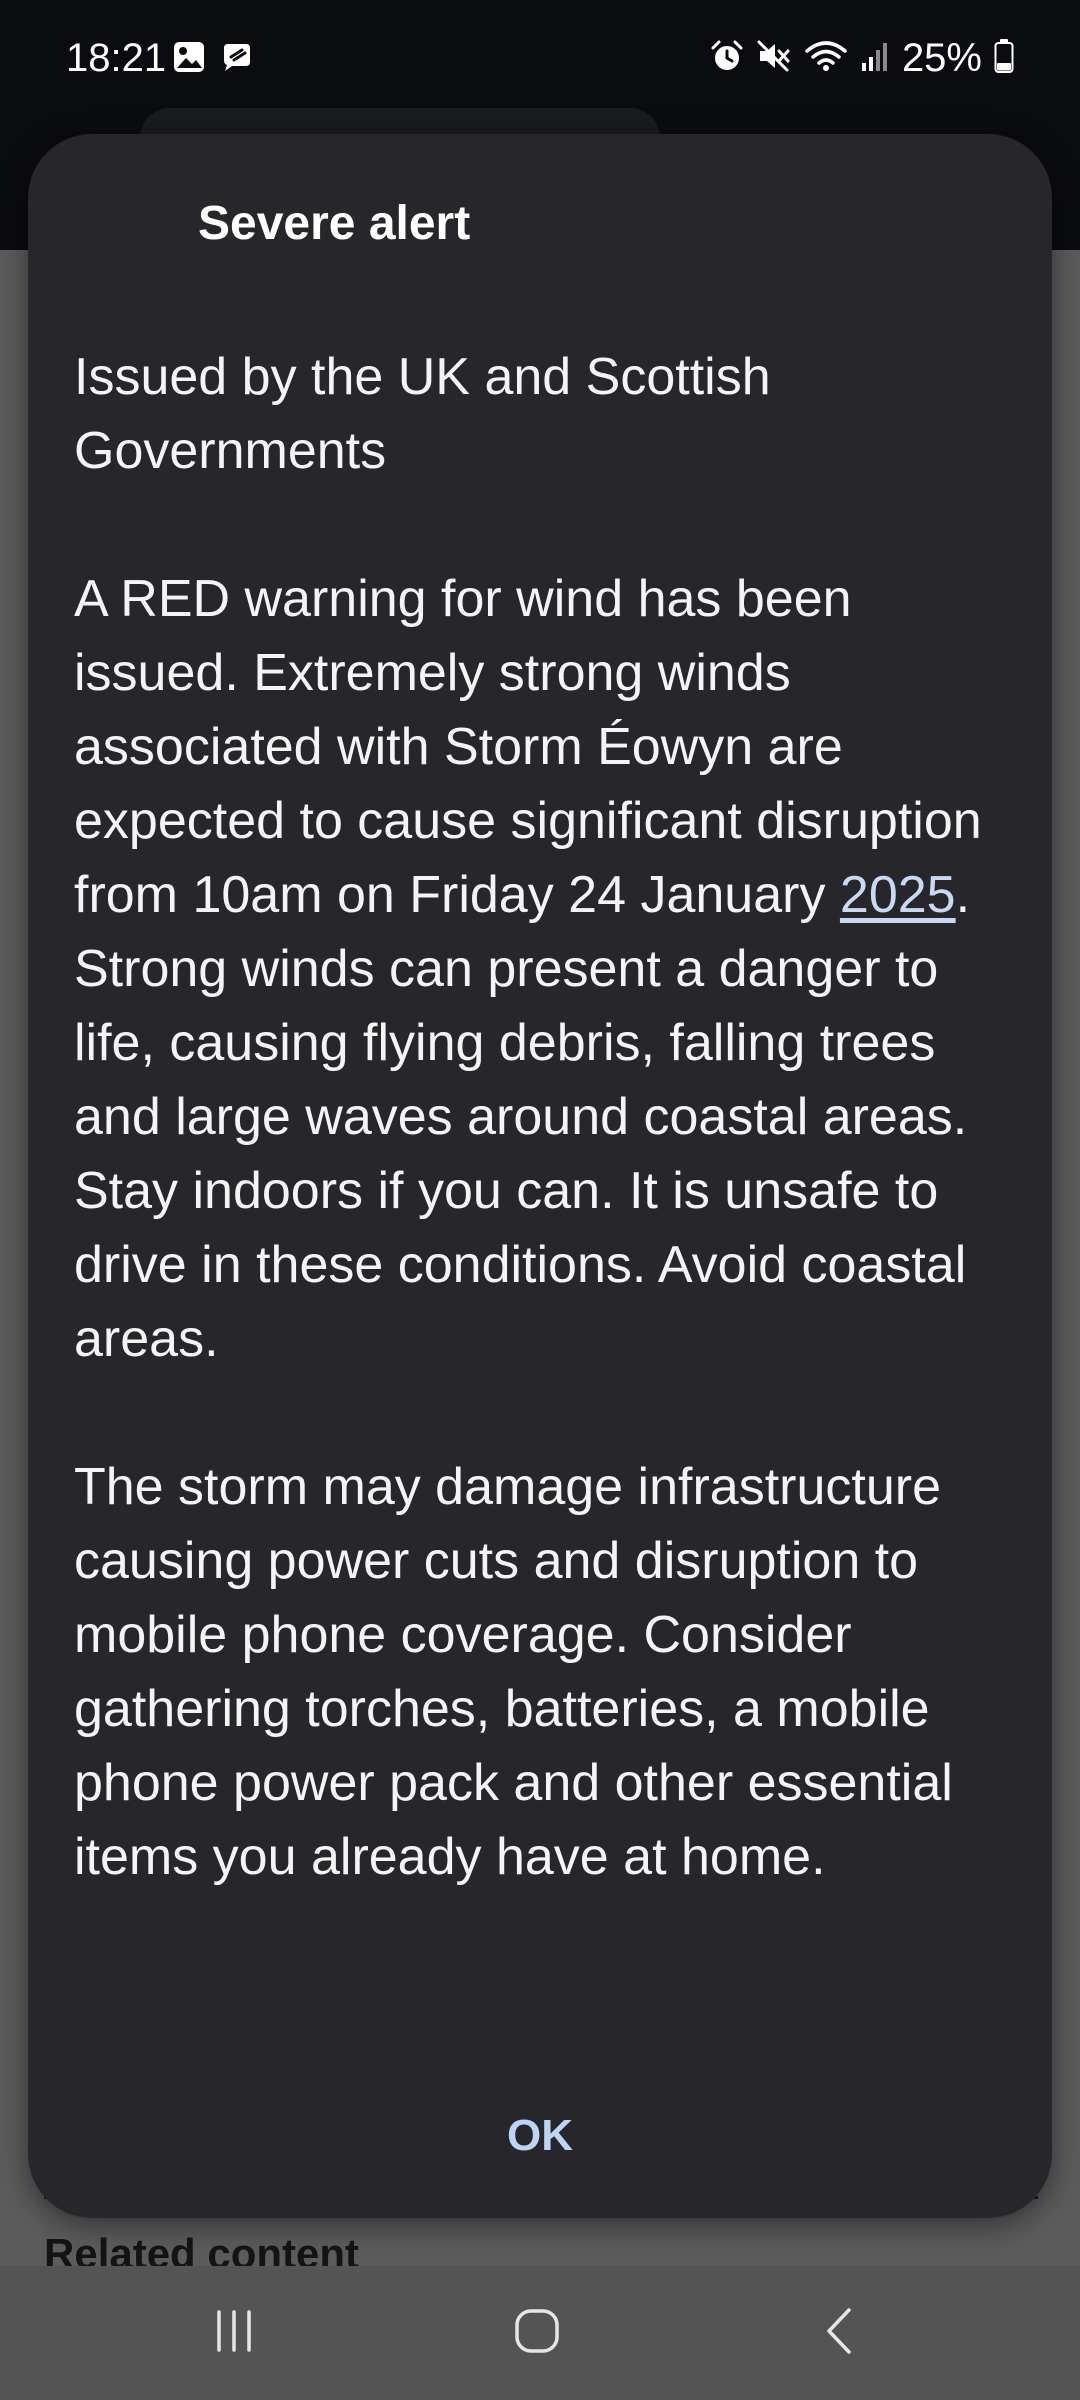 This screenshot has height=2400, width=1080. I want to click on status-right-group: 25%, so click(862, 58).